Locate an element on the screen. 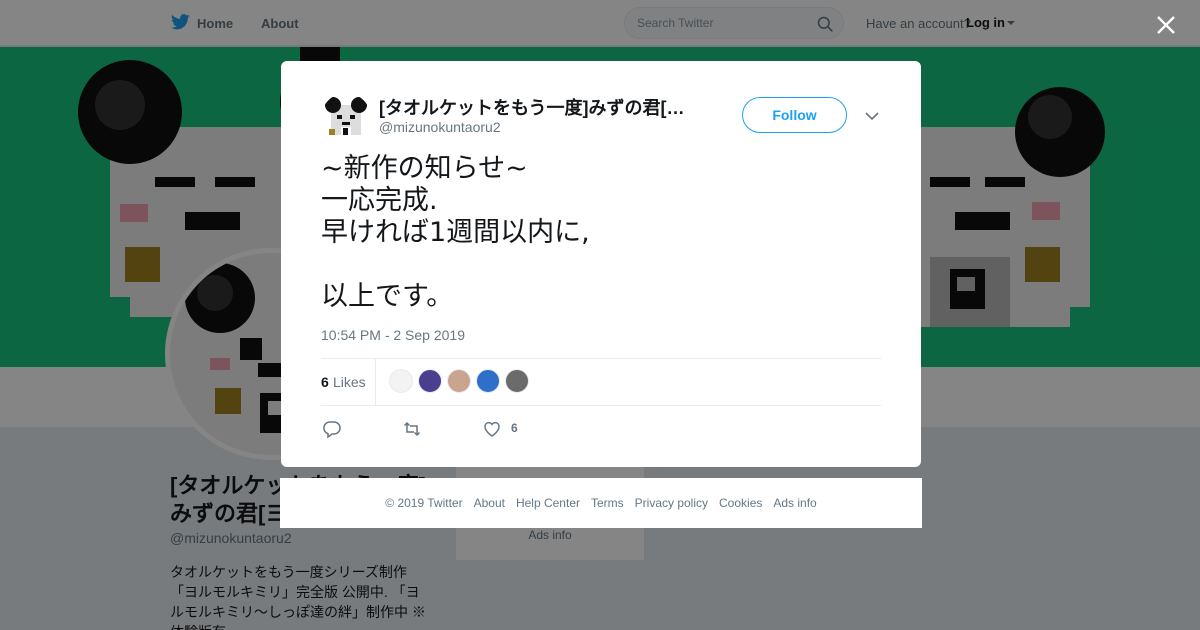 This screenshot has height=630, width=1200. footer-cookies-link: Cookies is located at coordinates (740, 503).